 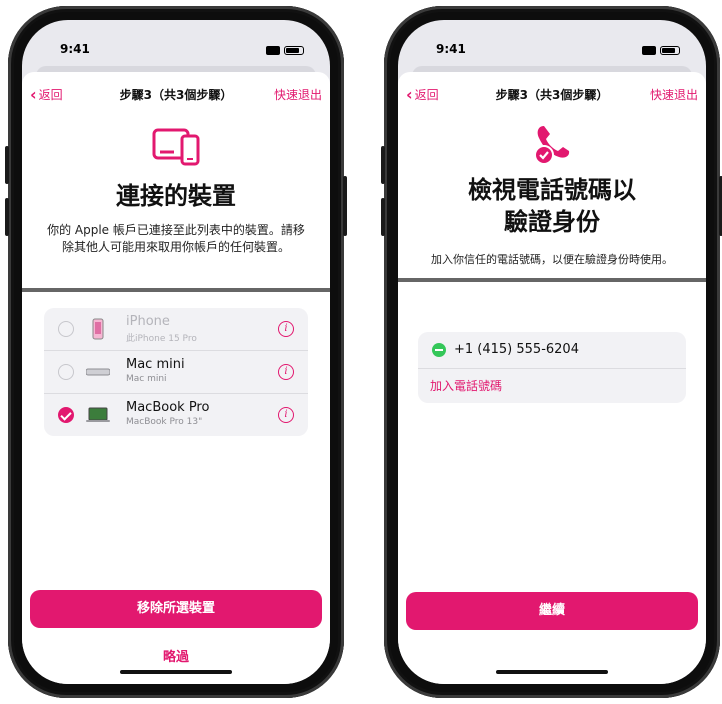 I want to click on power-button, so click(x=345, y=206).